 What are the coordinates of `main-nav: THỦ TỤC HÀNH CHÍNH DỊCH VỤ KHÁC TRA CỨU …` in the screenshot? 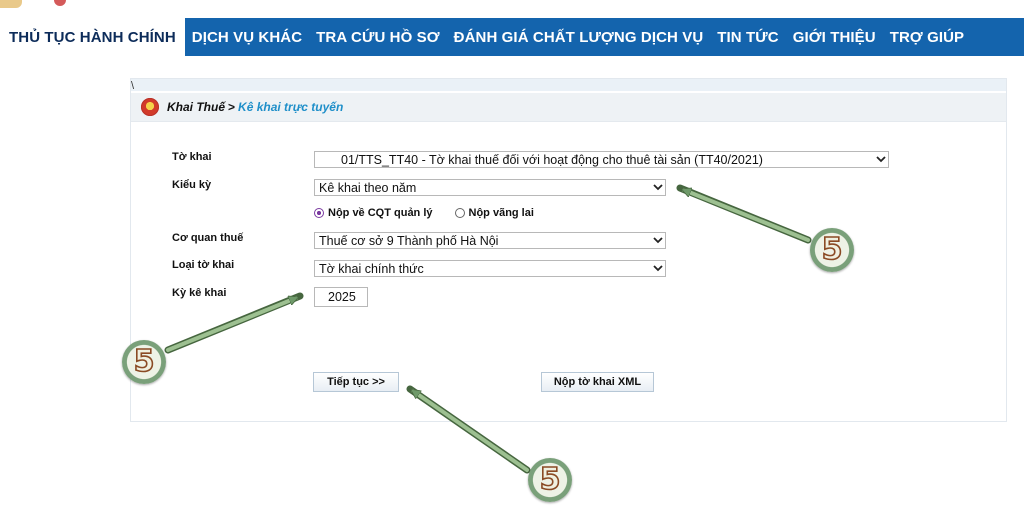 It's located at (512, 37).